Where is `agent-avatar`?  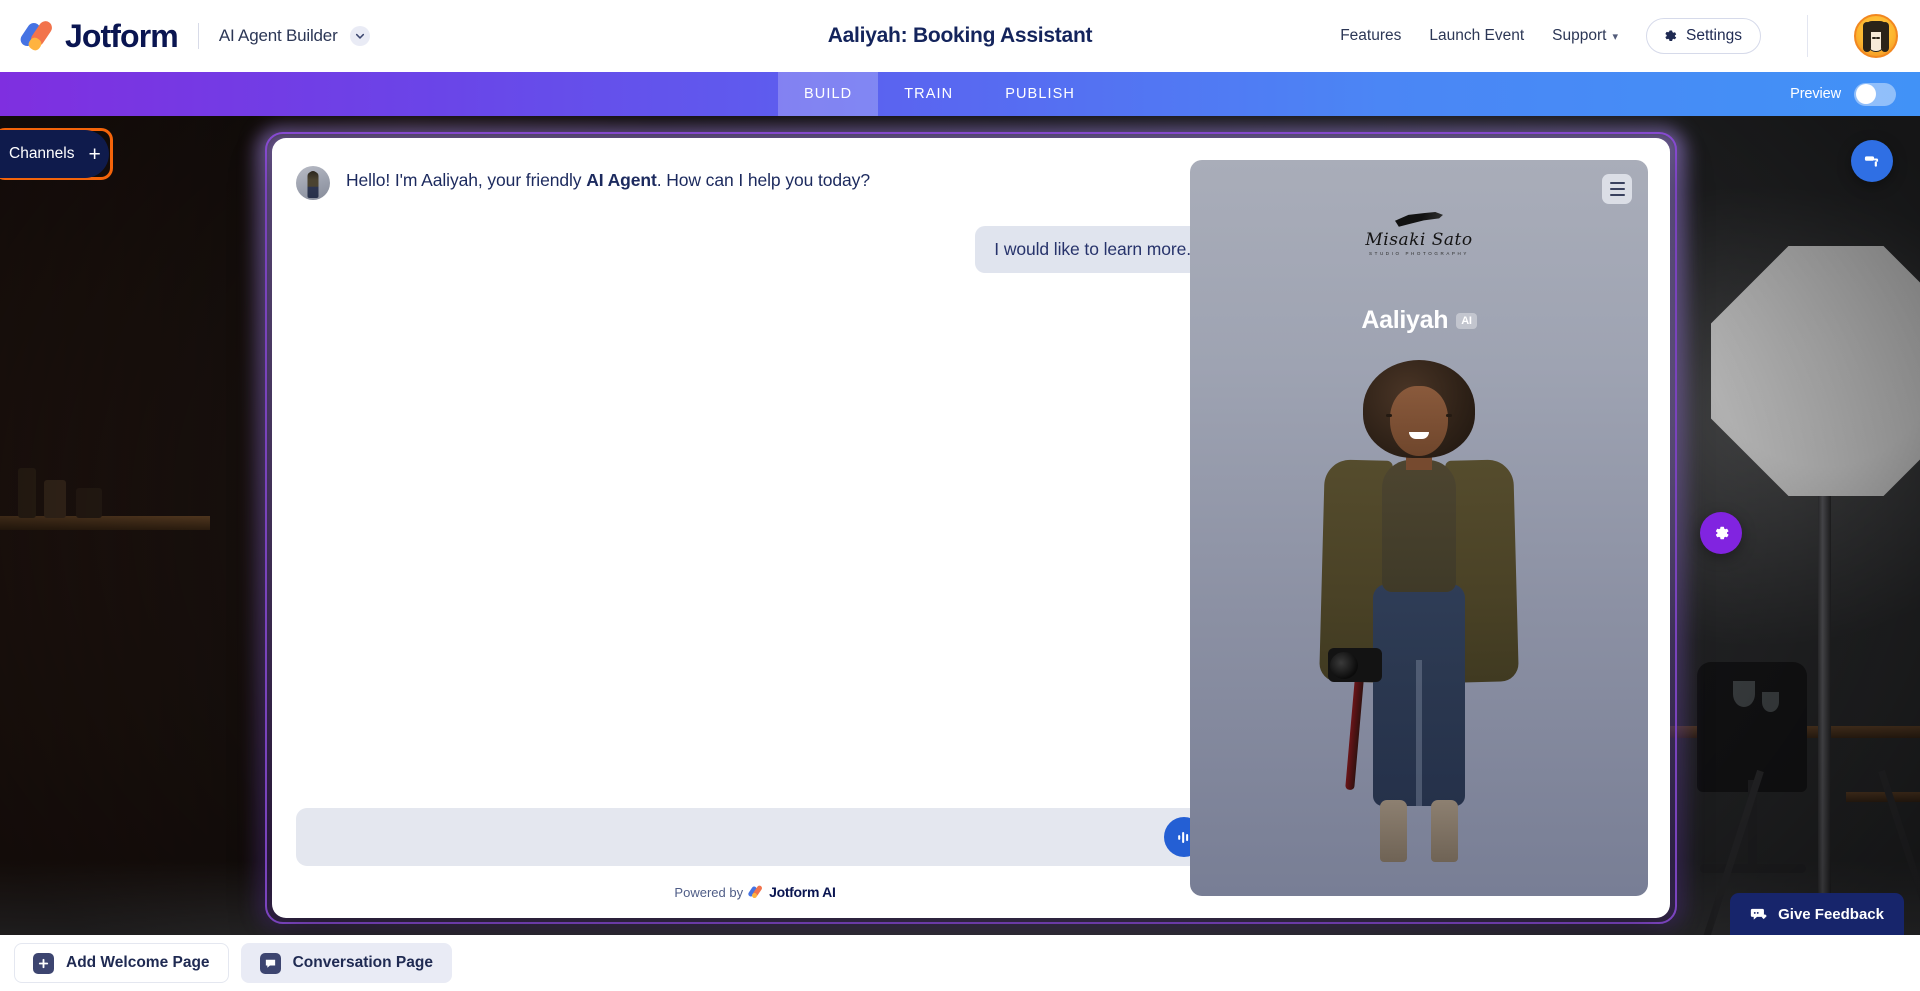
agent-avatar is located at coordinates (313, 183).